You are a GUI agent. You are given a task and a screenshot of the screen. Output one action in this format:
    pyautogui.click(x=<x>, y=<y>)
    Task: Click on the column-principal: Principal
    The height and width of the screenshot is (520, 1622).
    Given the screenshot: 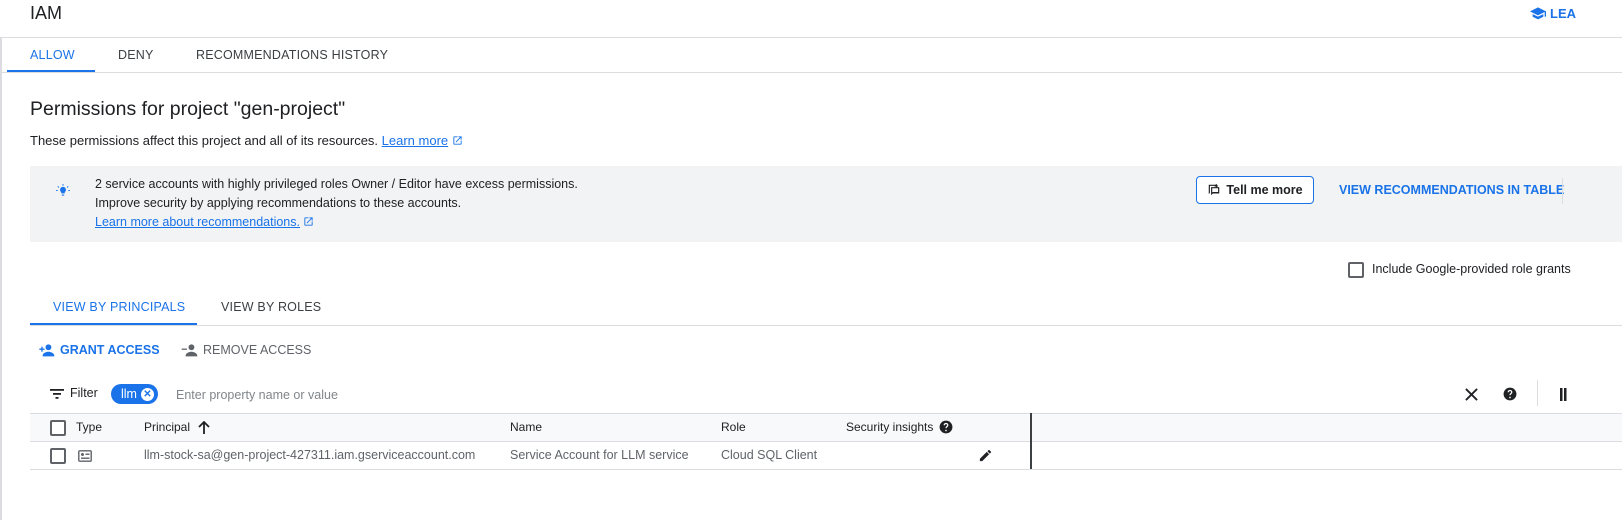 What is the action you would take?
    pyautogui.click(x=177, y=427)
    